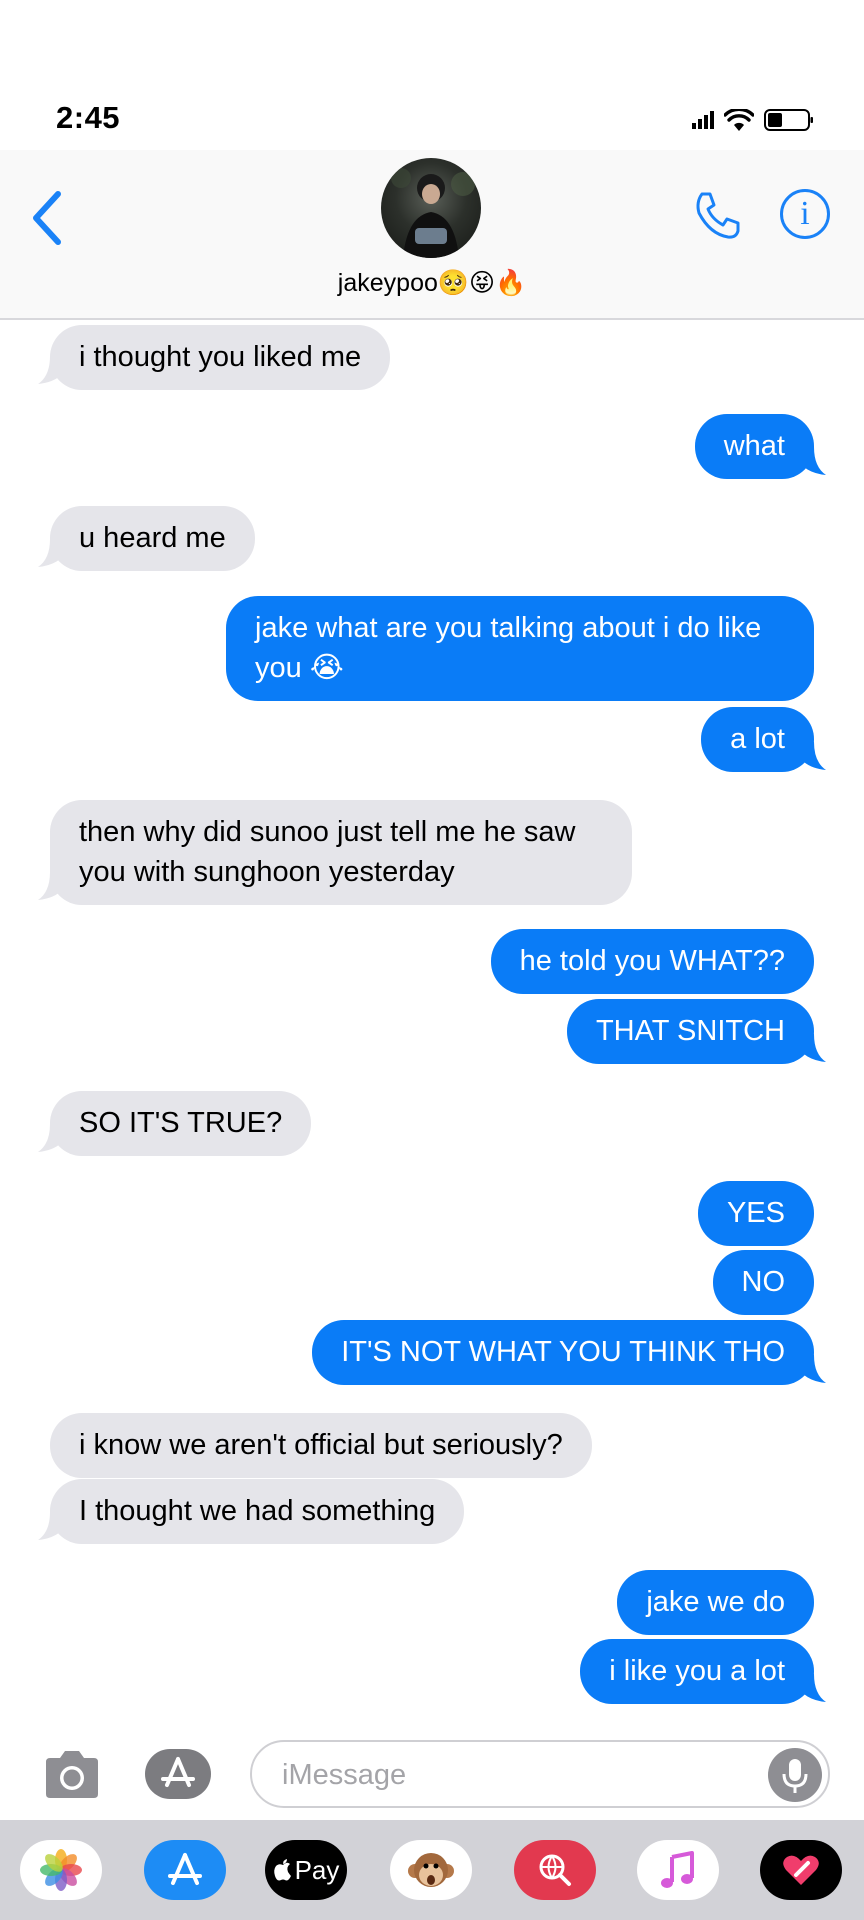 This screenshot has height=1920, width=864. What do you see at coordinates (703, 120) in the screenshot?
I see `cellular-signal-icon` at bounding box center [703, 120].